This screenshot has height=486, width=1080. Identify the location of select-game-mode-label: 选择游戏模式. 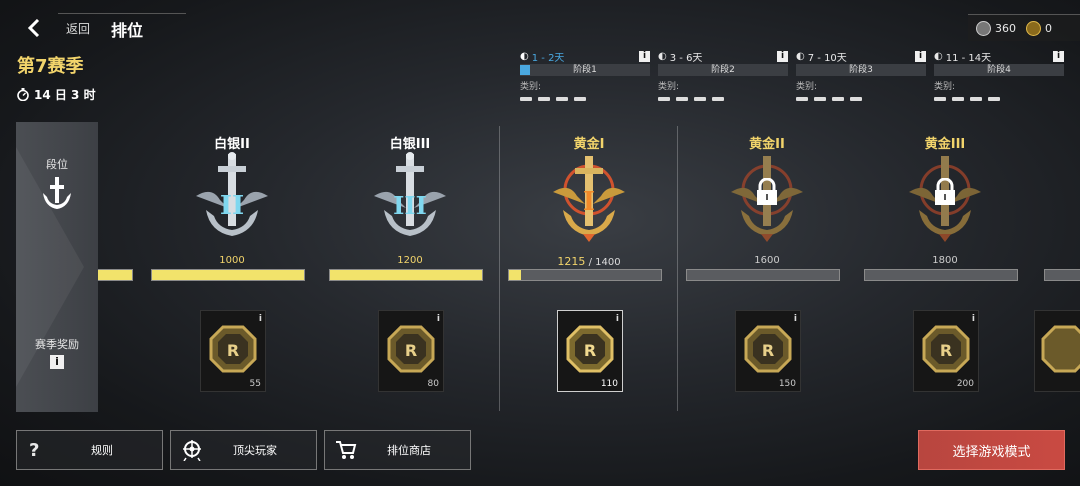
(991, 452).